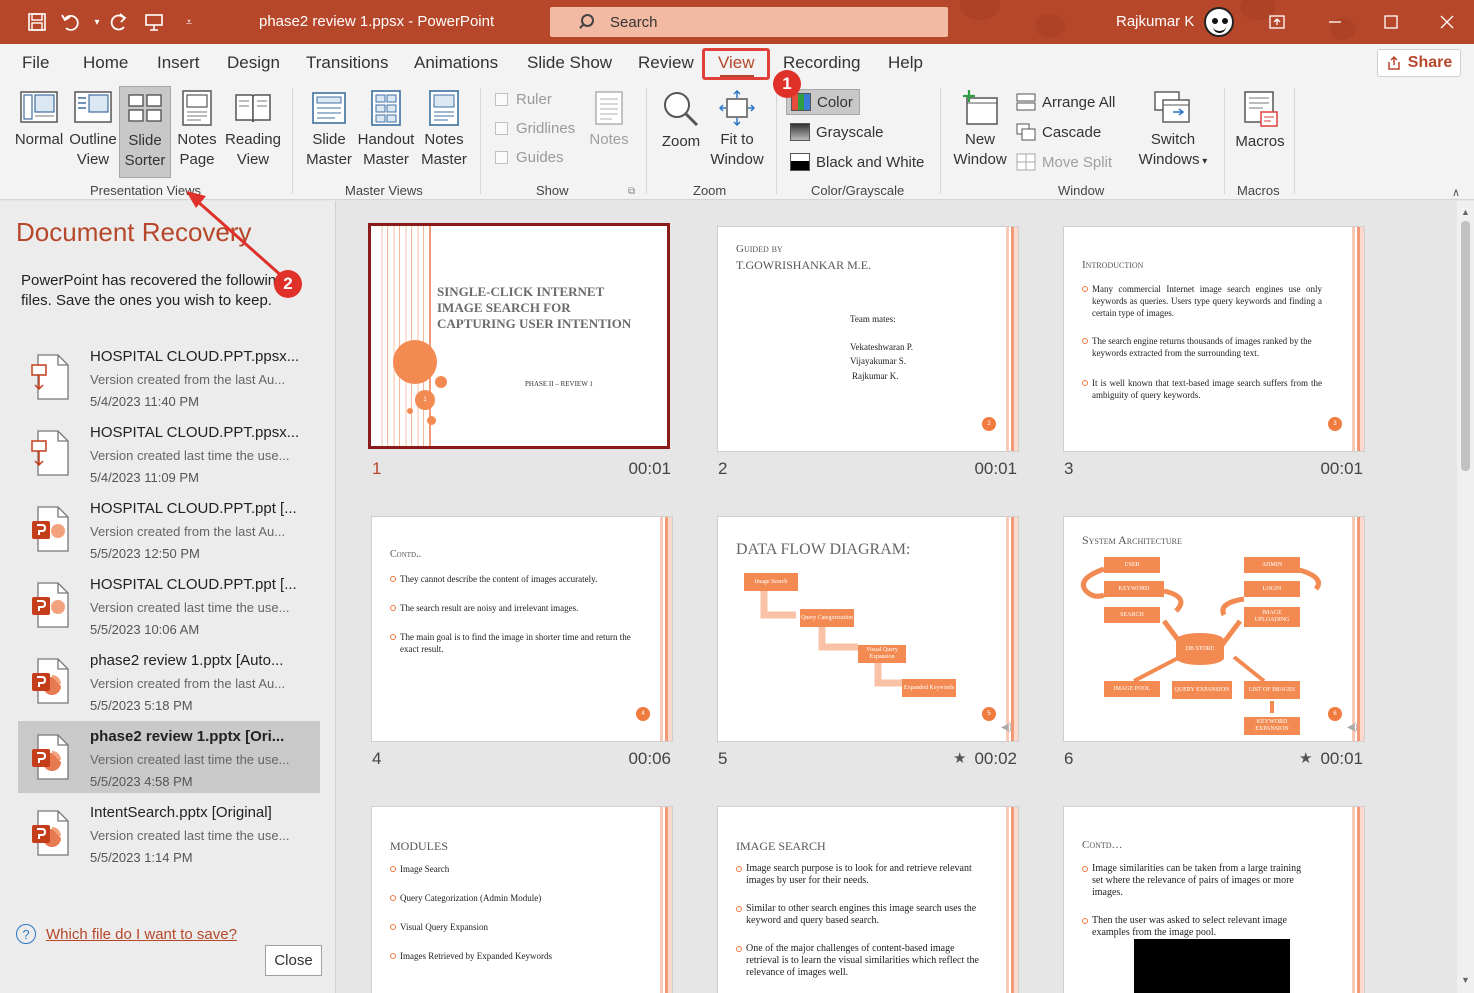  I want to click on help-link-text: Which file do I want to save?, so click(141, 934).